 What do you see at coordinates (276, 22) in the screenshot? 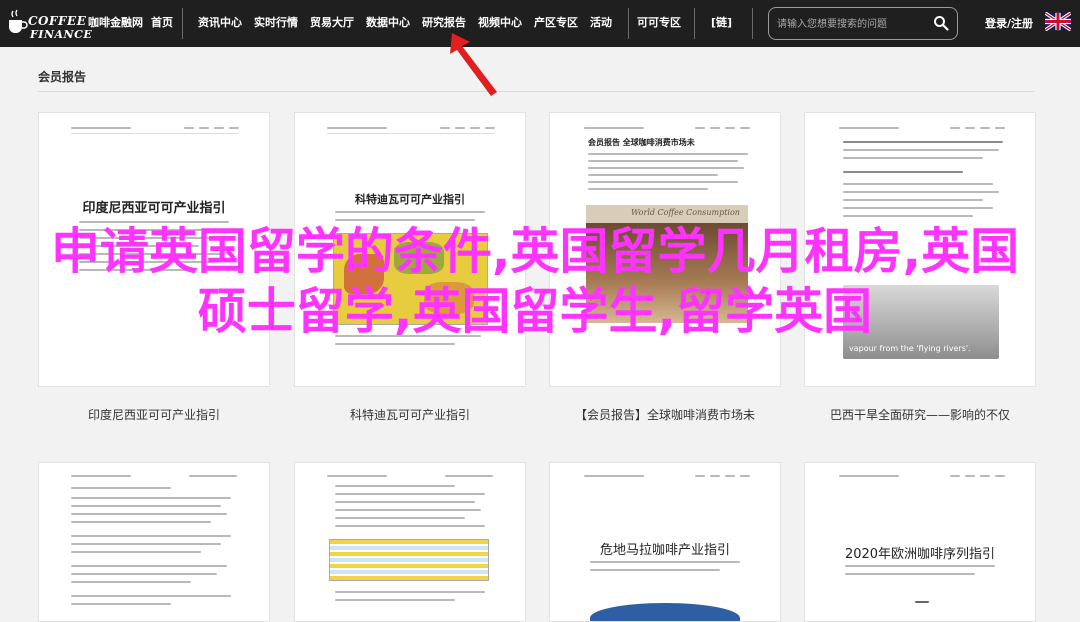
I see `nav-item-realtime: 实时行情` at bounding box center [276, 22].